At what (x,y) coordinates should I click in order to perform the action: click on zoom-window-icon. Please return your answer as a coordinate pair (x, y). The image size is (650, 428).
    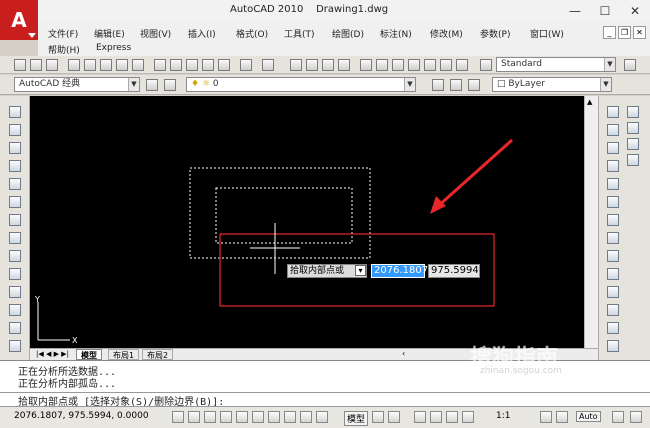
    Looking at the image, I should click on (328, 65).